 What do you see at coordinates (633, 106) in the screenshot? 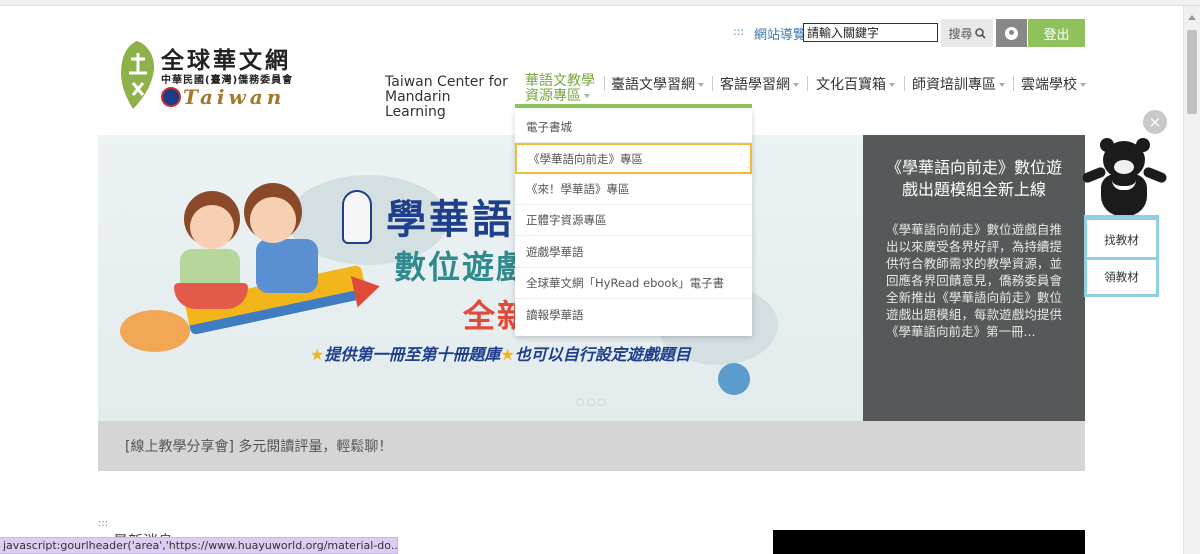
I see `nav-active-indicator` at bounding box center [633, 106].